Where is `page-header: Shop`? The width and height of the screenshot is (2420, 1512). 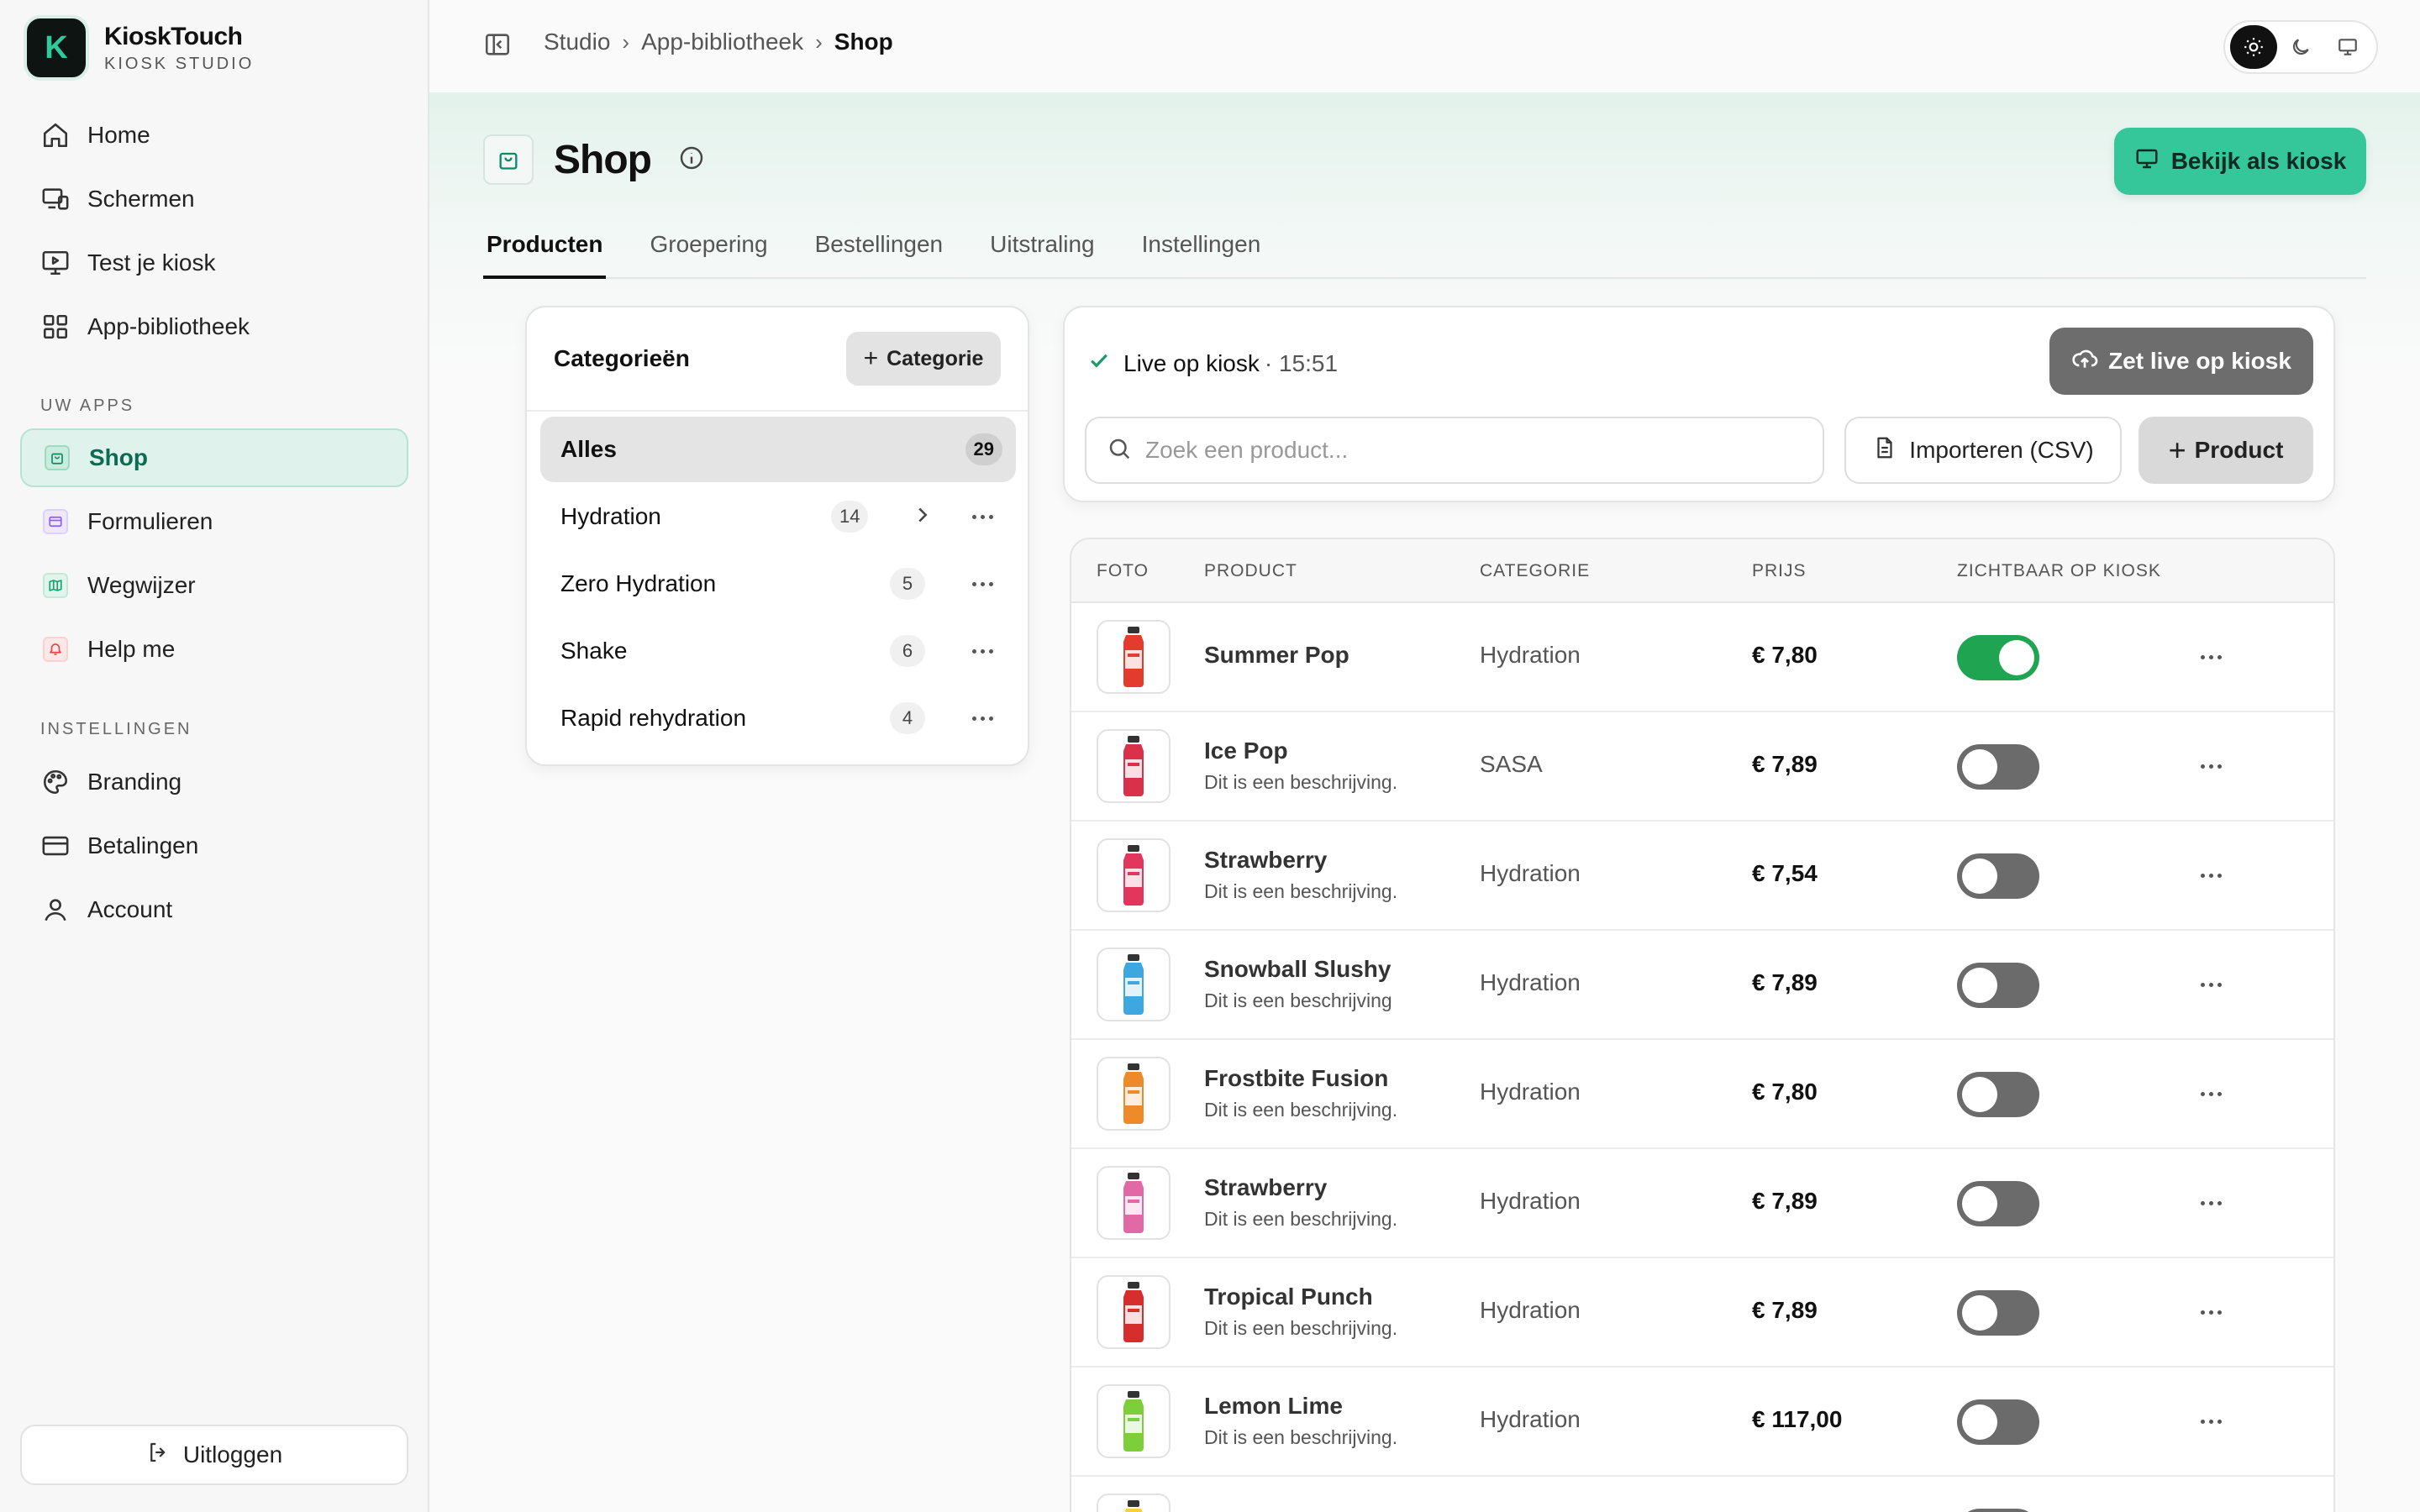
page-header: Shop is located at coordinates (594, 159).